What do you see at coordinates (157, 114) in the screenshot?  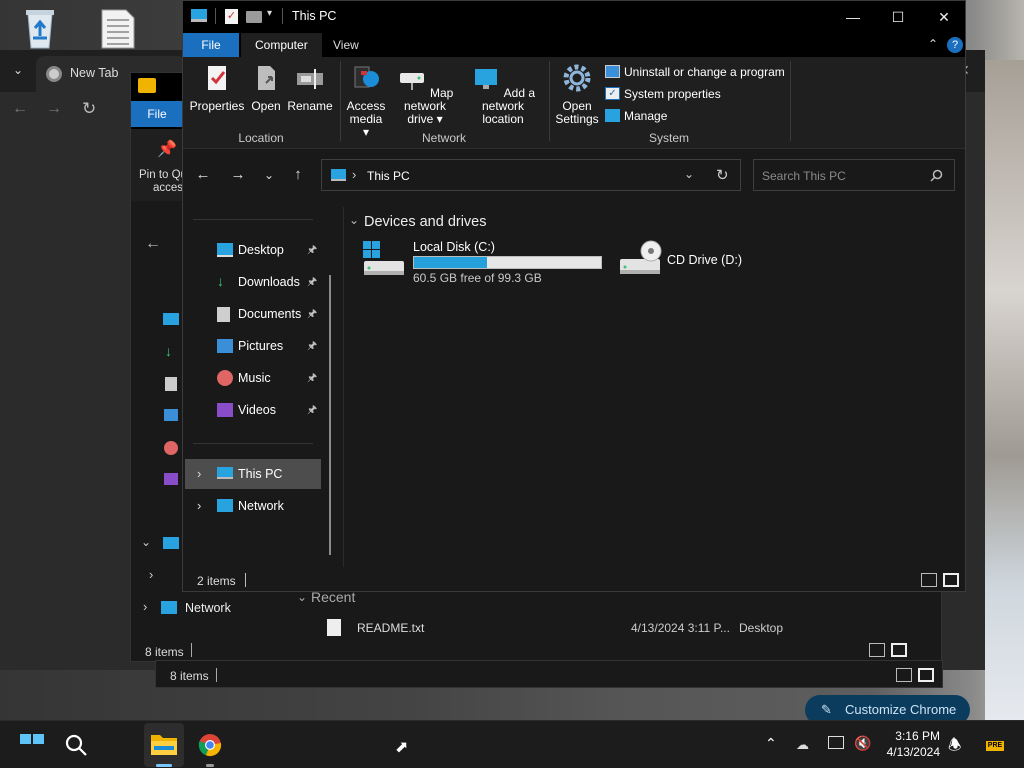 I see `background-file-tab: File` at bounding box center [157, 114].